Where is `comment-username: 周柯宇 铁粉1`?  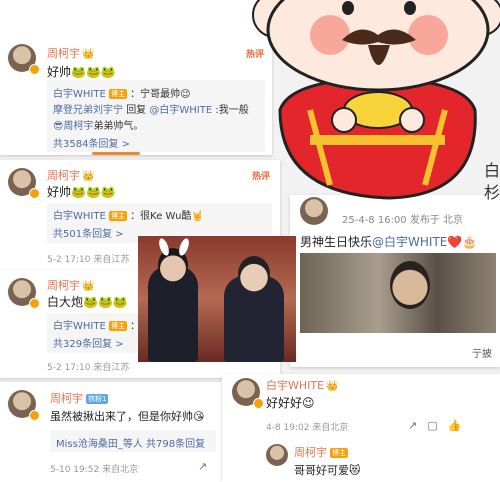 comment-username: 周柯宇 铁粉1 is located at coordinates (79, 398).